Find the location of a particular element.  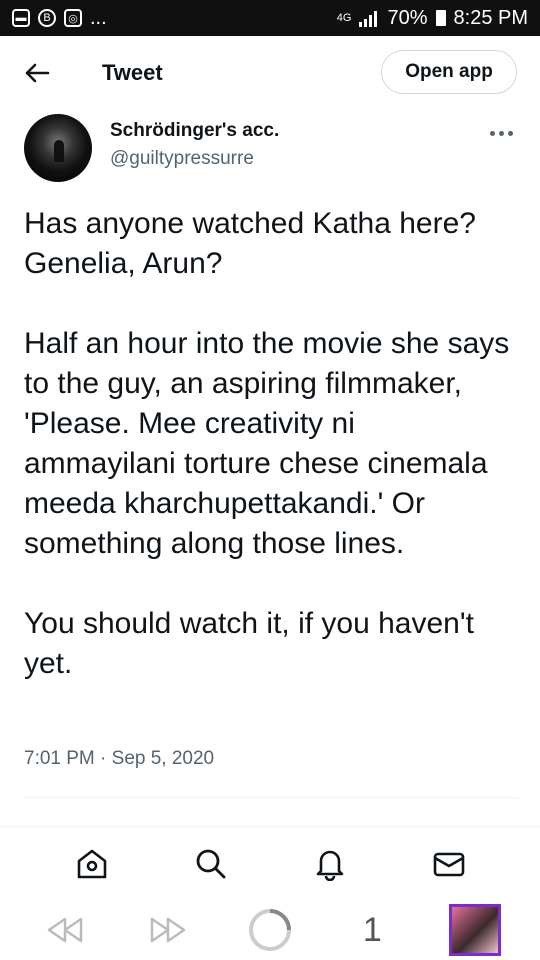

bottom-tab-bar is located at coordinates (270, 863).